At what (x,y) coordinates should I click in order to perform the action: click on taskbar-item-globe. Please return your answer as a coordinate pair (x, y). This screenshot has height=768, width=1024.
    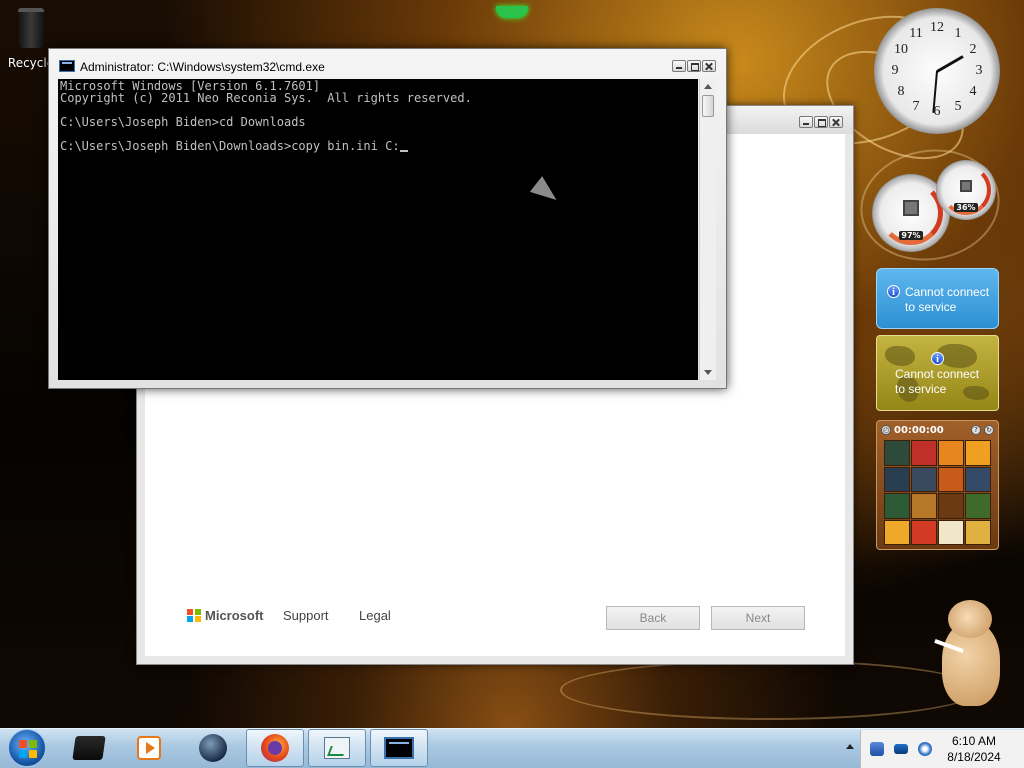
    Looking at the image, I should click on (213, 748).